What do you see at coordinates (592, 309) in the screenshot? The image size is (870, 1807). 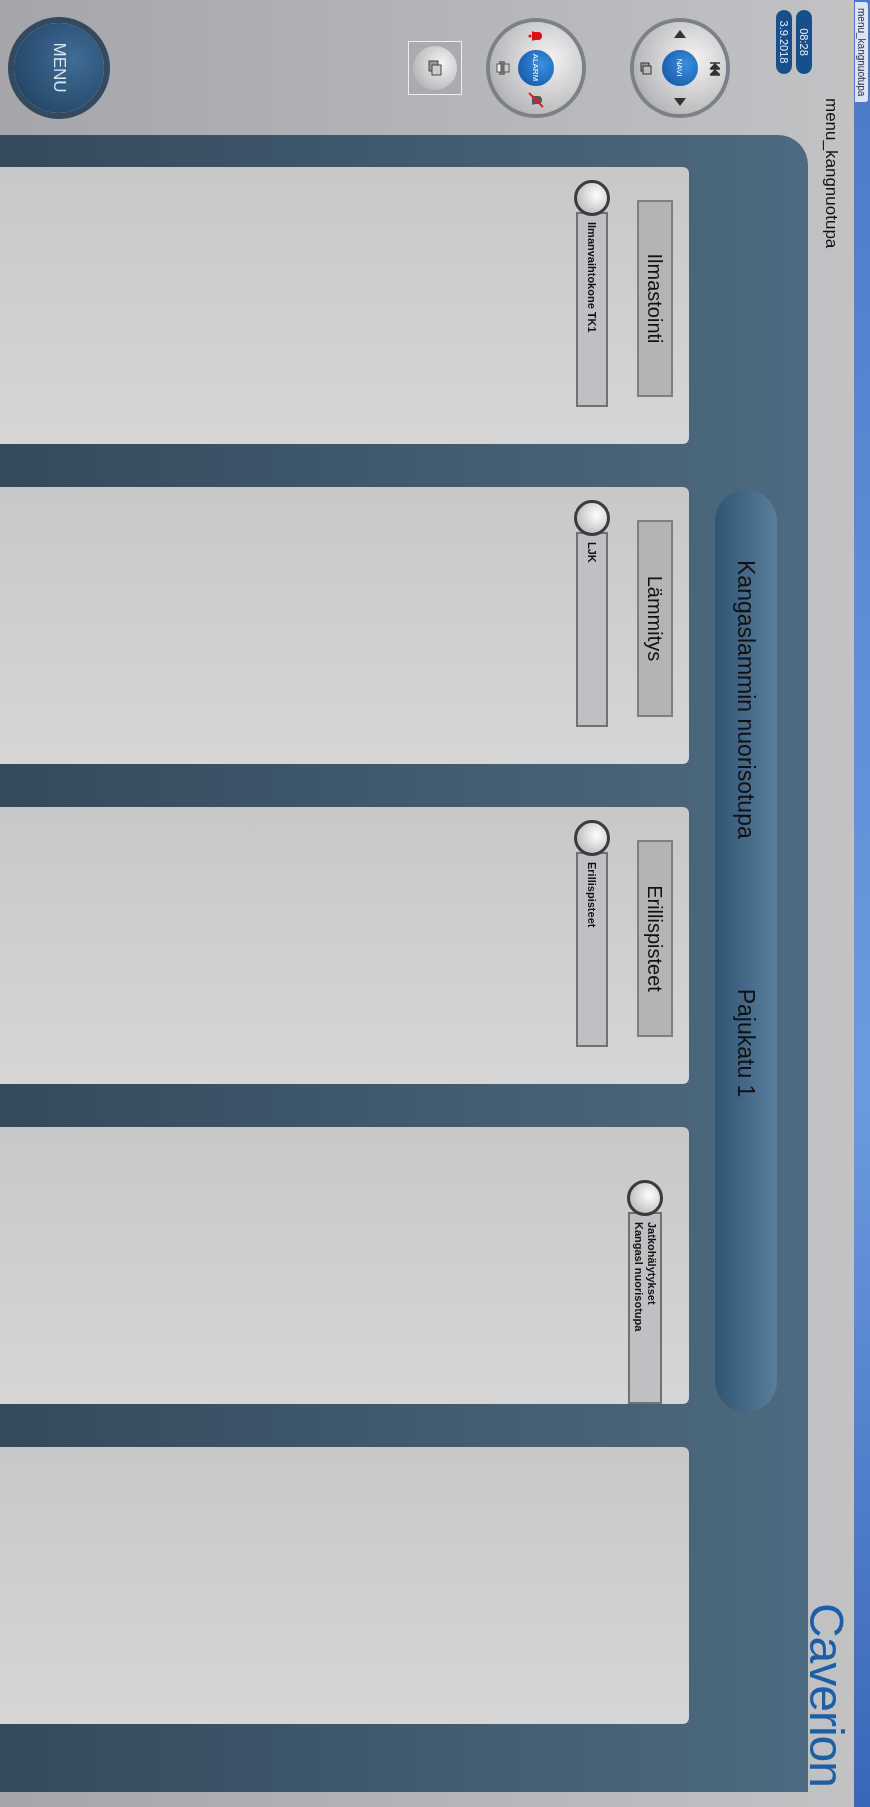 I see `point-button: Ilmanvaihtokone TK1` at bounding box center [592, 309].